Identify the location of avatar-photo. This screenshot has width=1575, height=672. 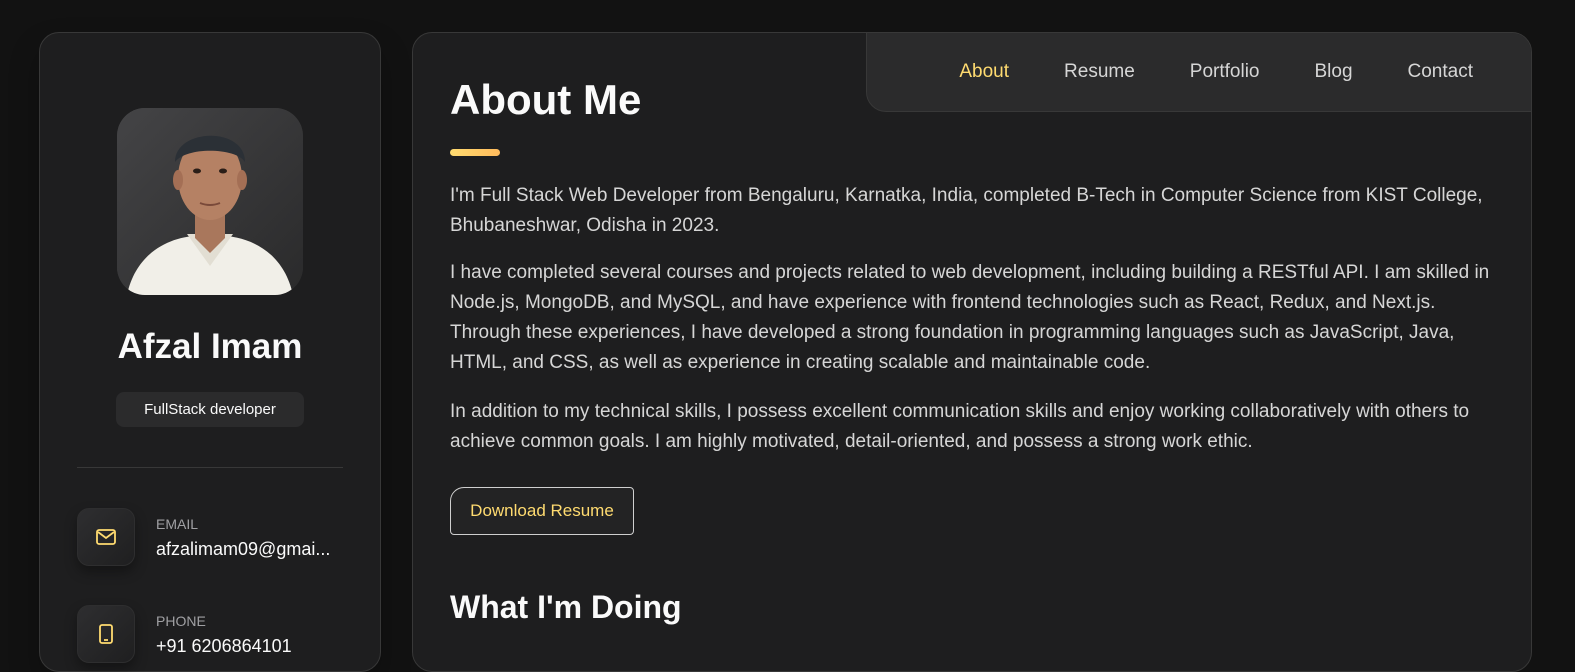
(210, 201).